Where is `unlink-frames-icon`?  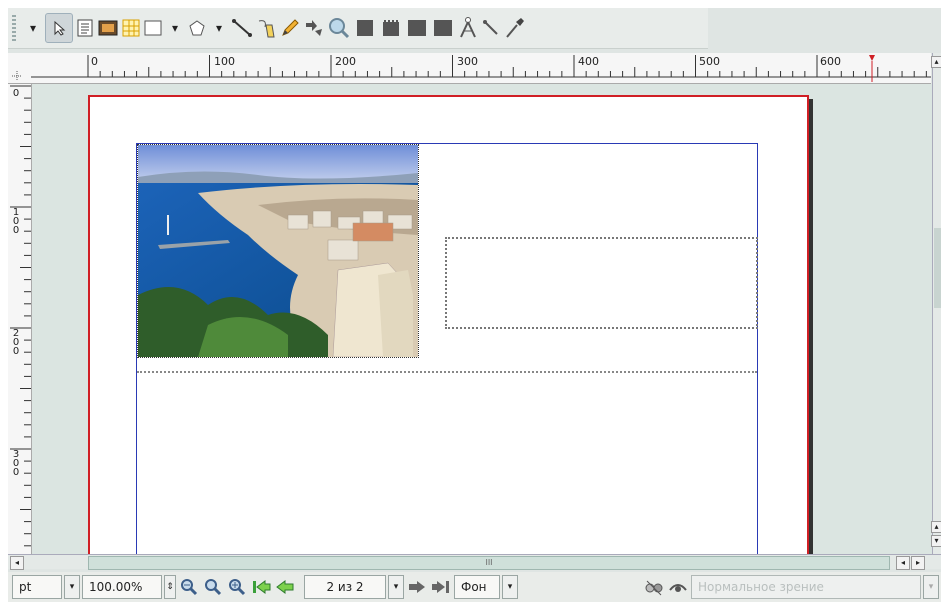 unlink-frames-icon is located at coordinates (417, 28).